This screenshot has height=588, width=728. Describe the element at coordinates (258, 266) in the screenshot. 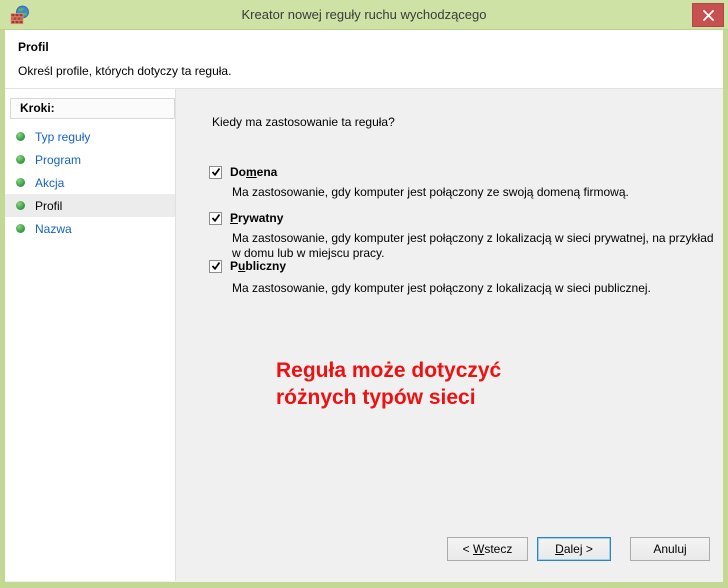

I see `public-label: Publiczny` at that location.